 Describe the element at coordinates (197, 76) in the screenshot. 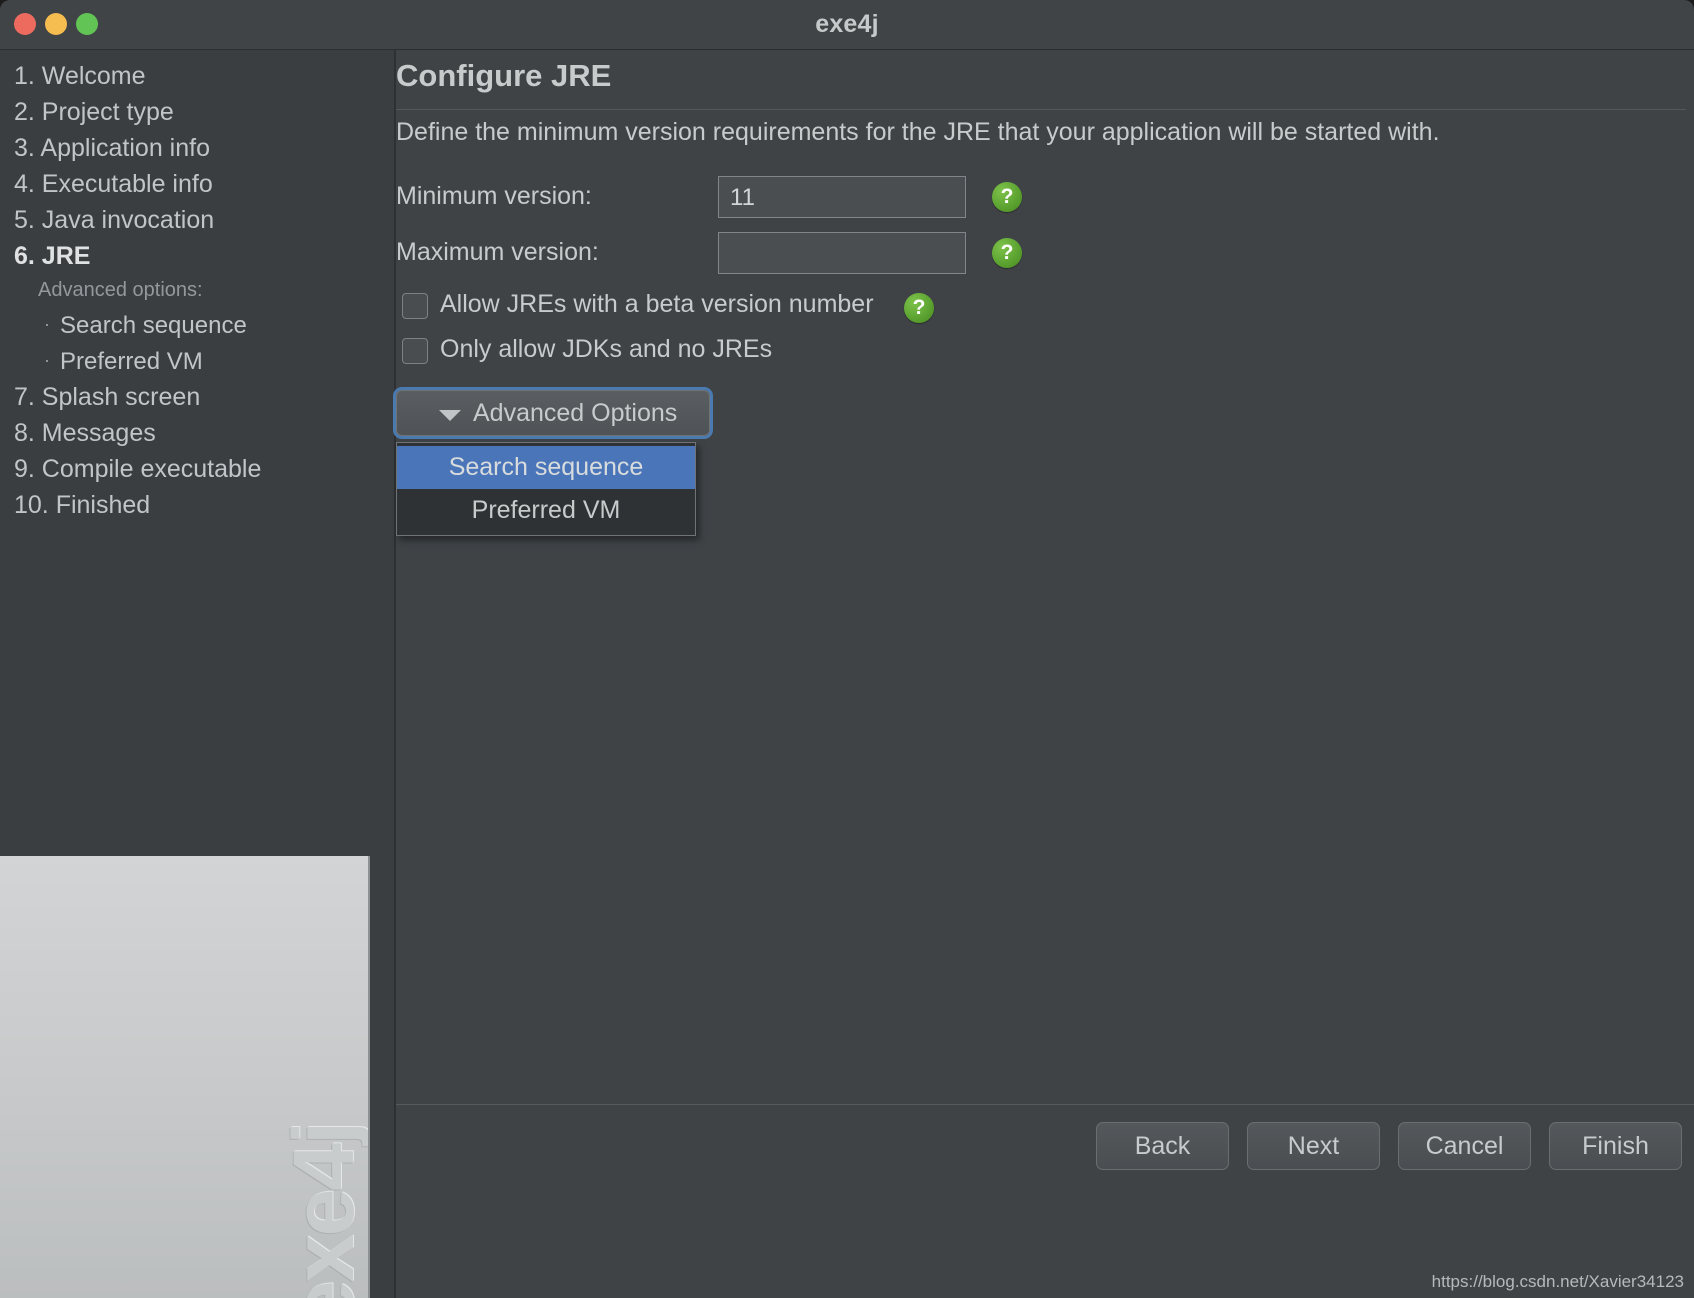

I see `sidebar-item-welcome: 1. Welcome` at that location.